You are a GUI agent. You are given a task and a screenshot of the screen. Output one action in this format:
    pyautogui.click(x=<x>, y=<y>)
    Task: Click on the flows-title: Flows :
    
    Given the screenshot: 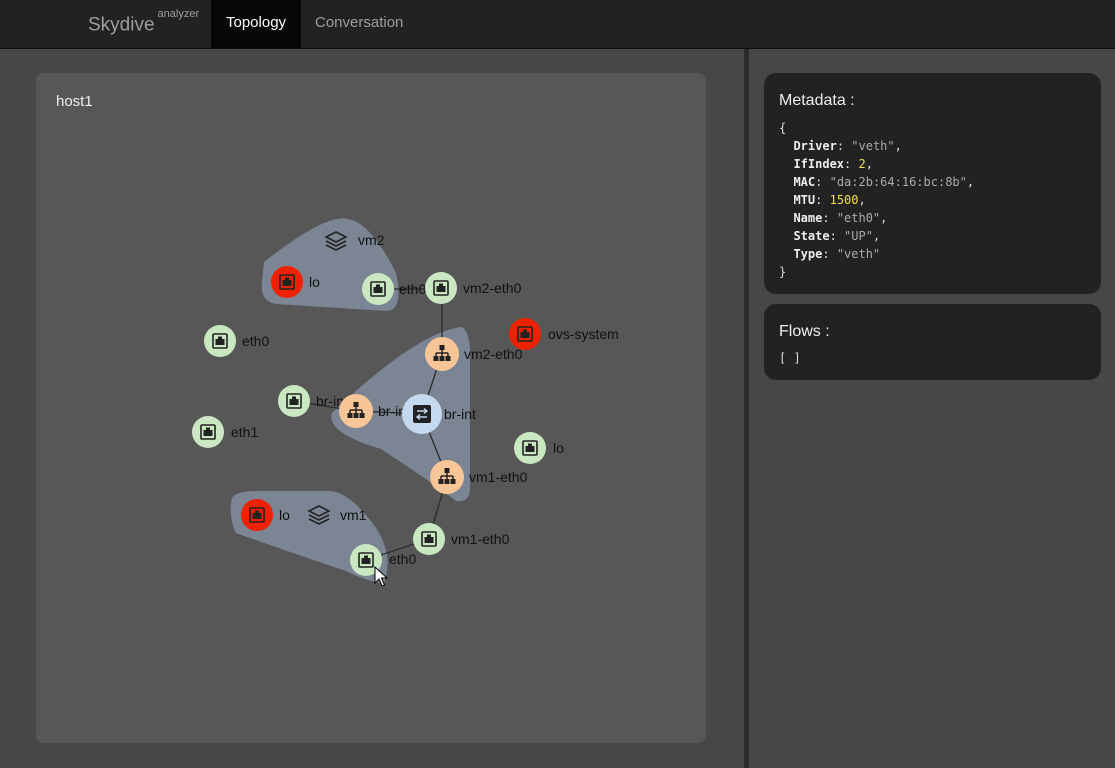 What is the action you would take?
    pyautogui.click(x=804, y=331)
    